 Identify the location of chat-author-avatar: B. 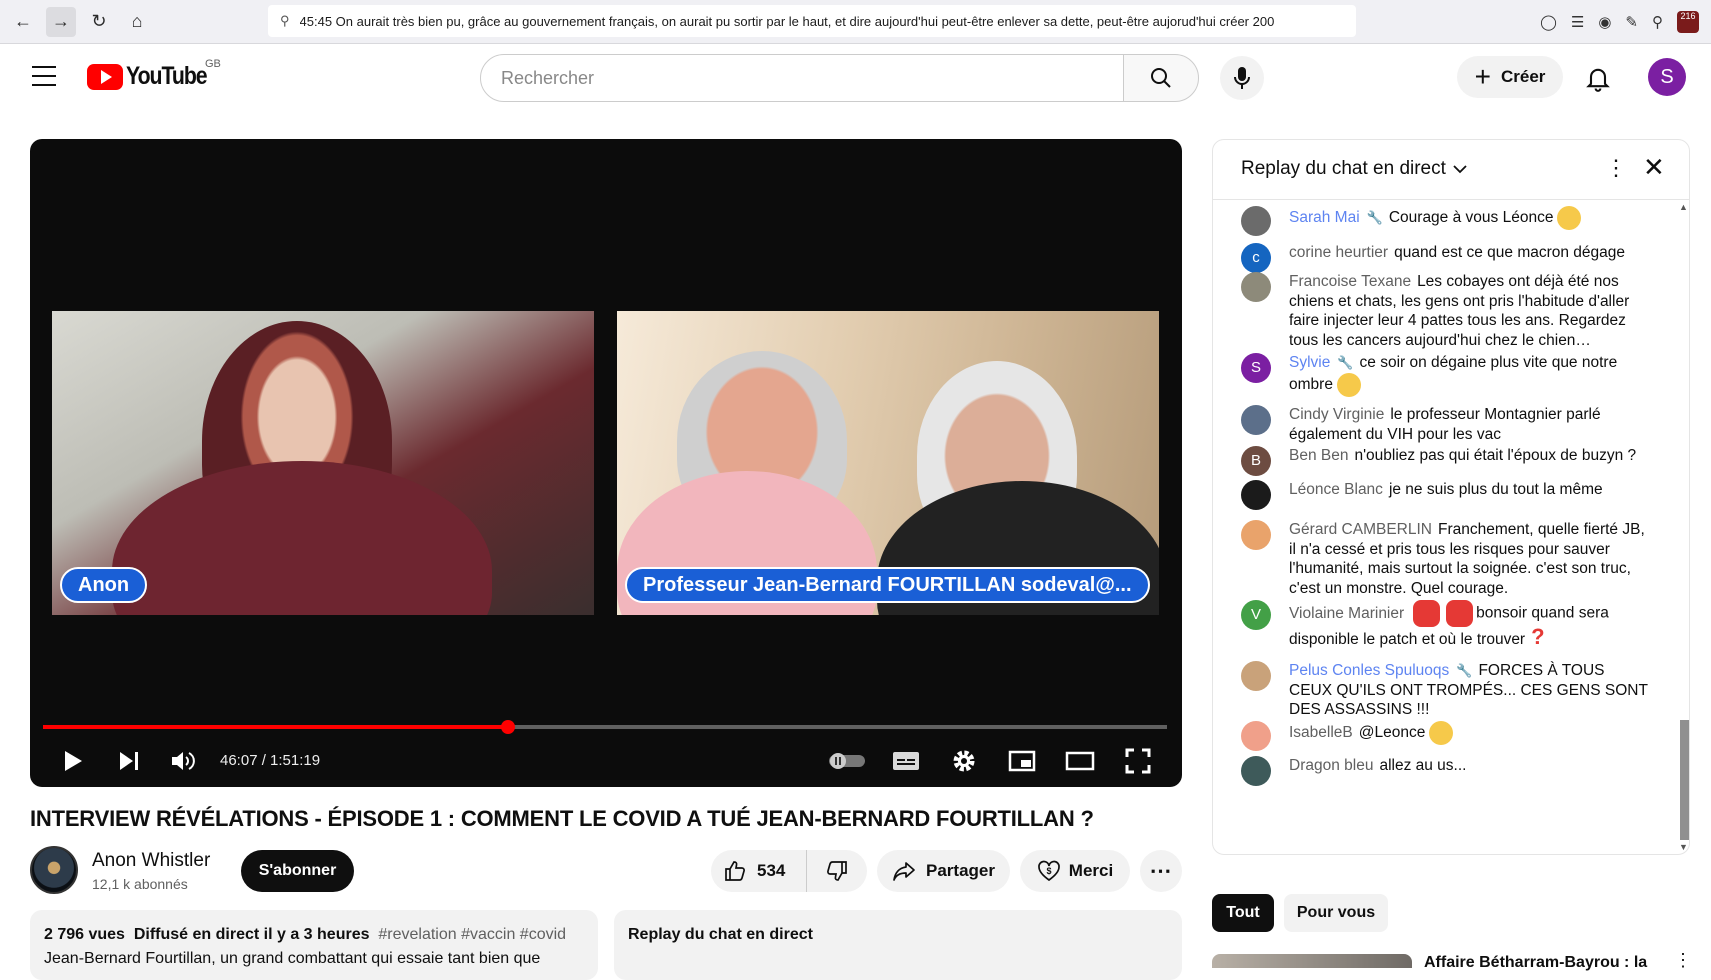
(1256, 461).